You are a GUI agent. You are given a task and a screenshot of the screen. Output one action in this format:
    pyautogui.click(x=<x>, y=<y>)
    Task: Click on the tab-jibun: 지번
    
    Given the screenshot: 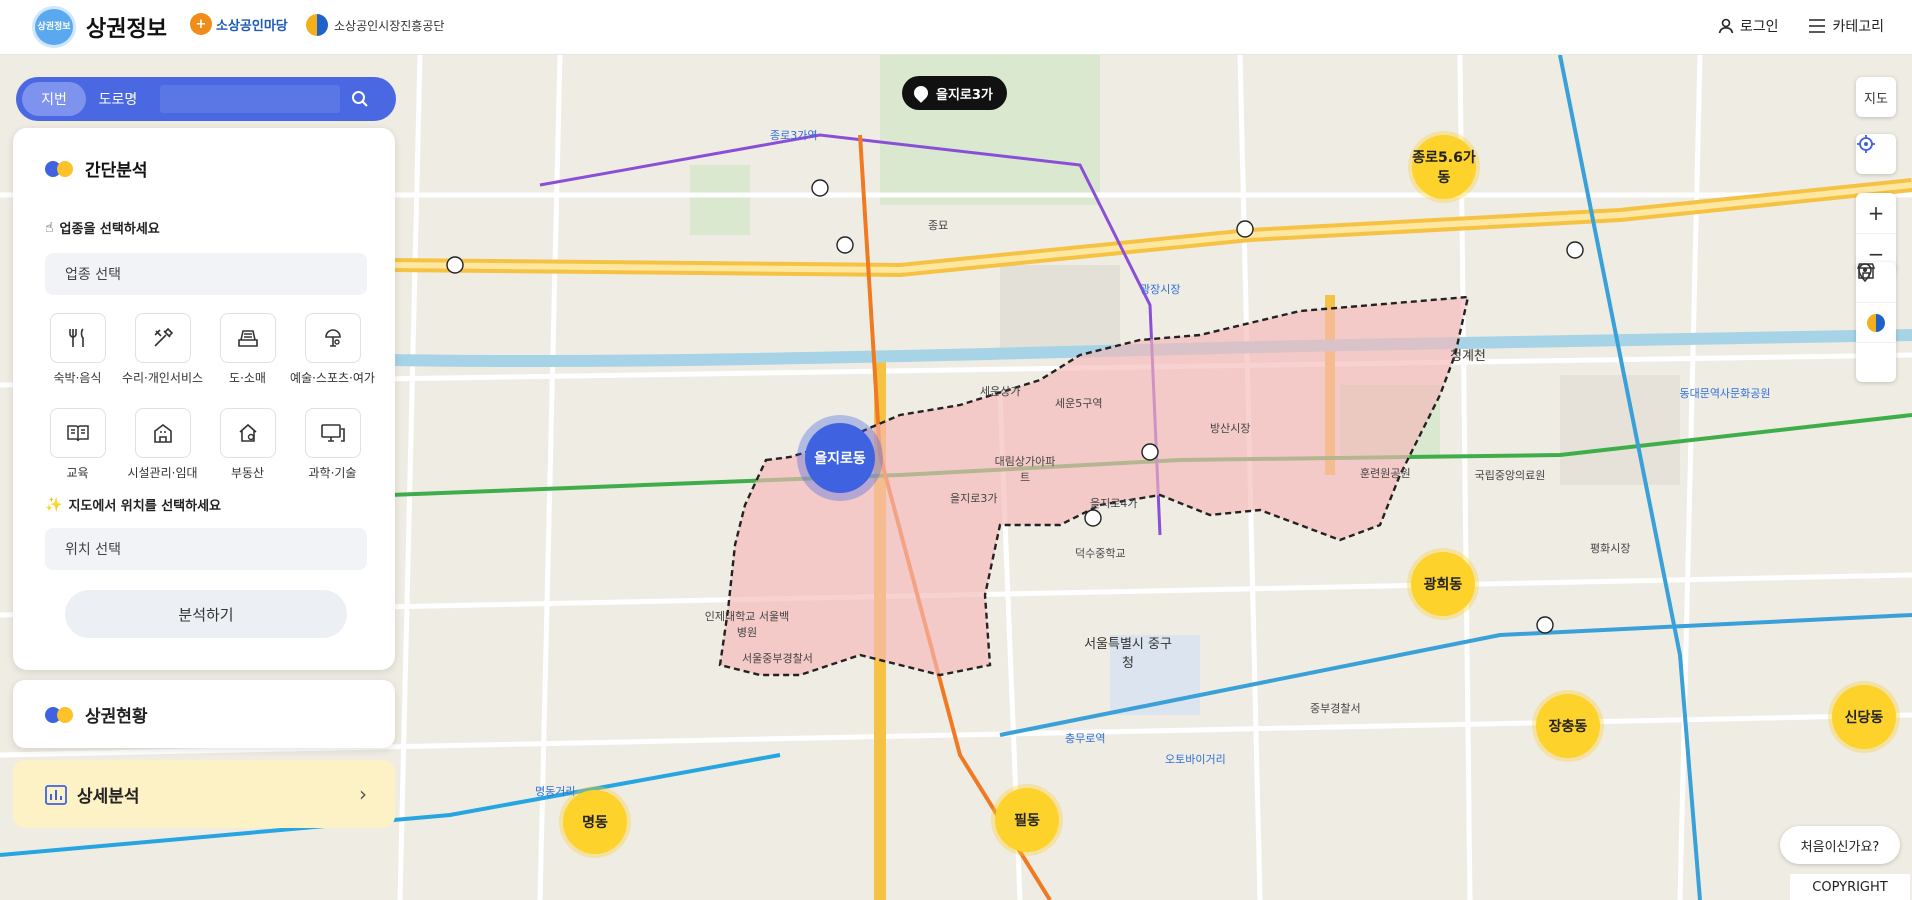 What is the action you would take?
    pyautogui.click(x=54, y=99)
    